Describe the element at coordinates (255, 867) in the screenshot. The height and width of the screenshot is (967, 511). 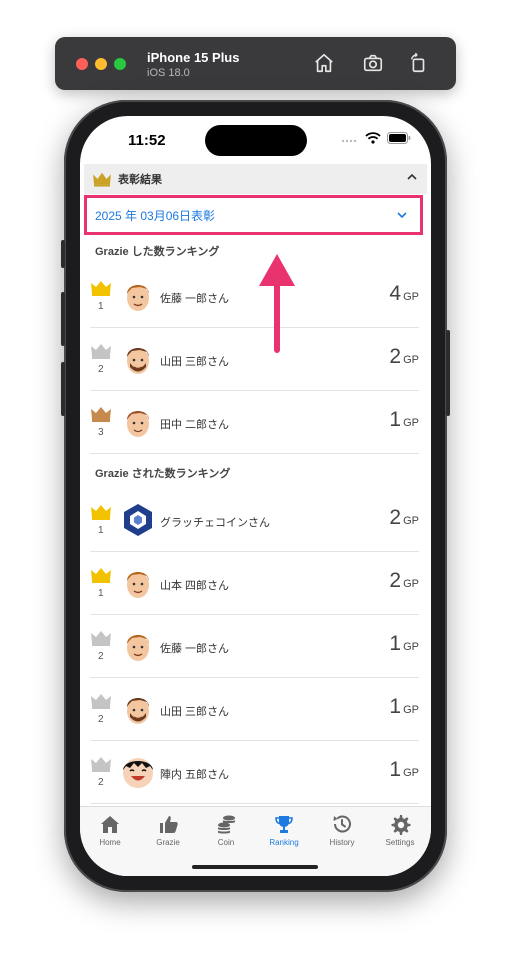
I see `home-indicator` at that location.